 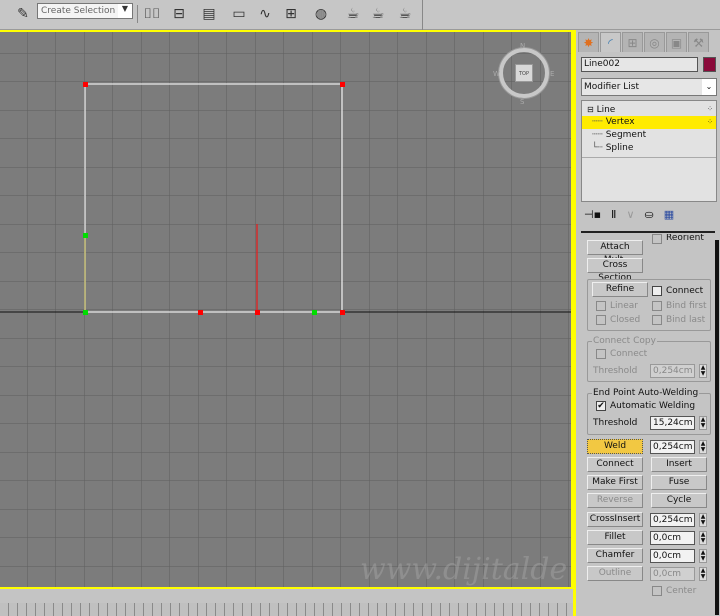 What do you see at coordinates (209, 14) in the screenshot?
I see `layer-manager-icon: ▤` at bounding box center [209, 14].